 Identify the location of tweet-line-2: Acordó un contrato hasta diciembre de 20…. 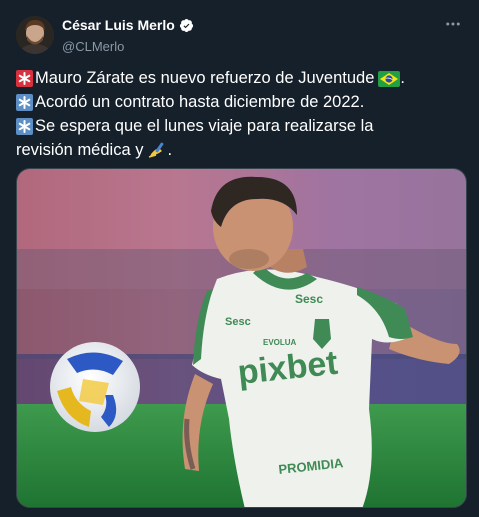
(242, 102).